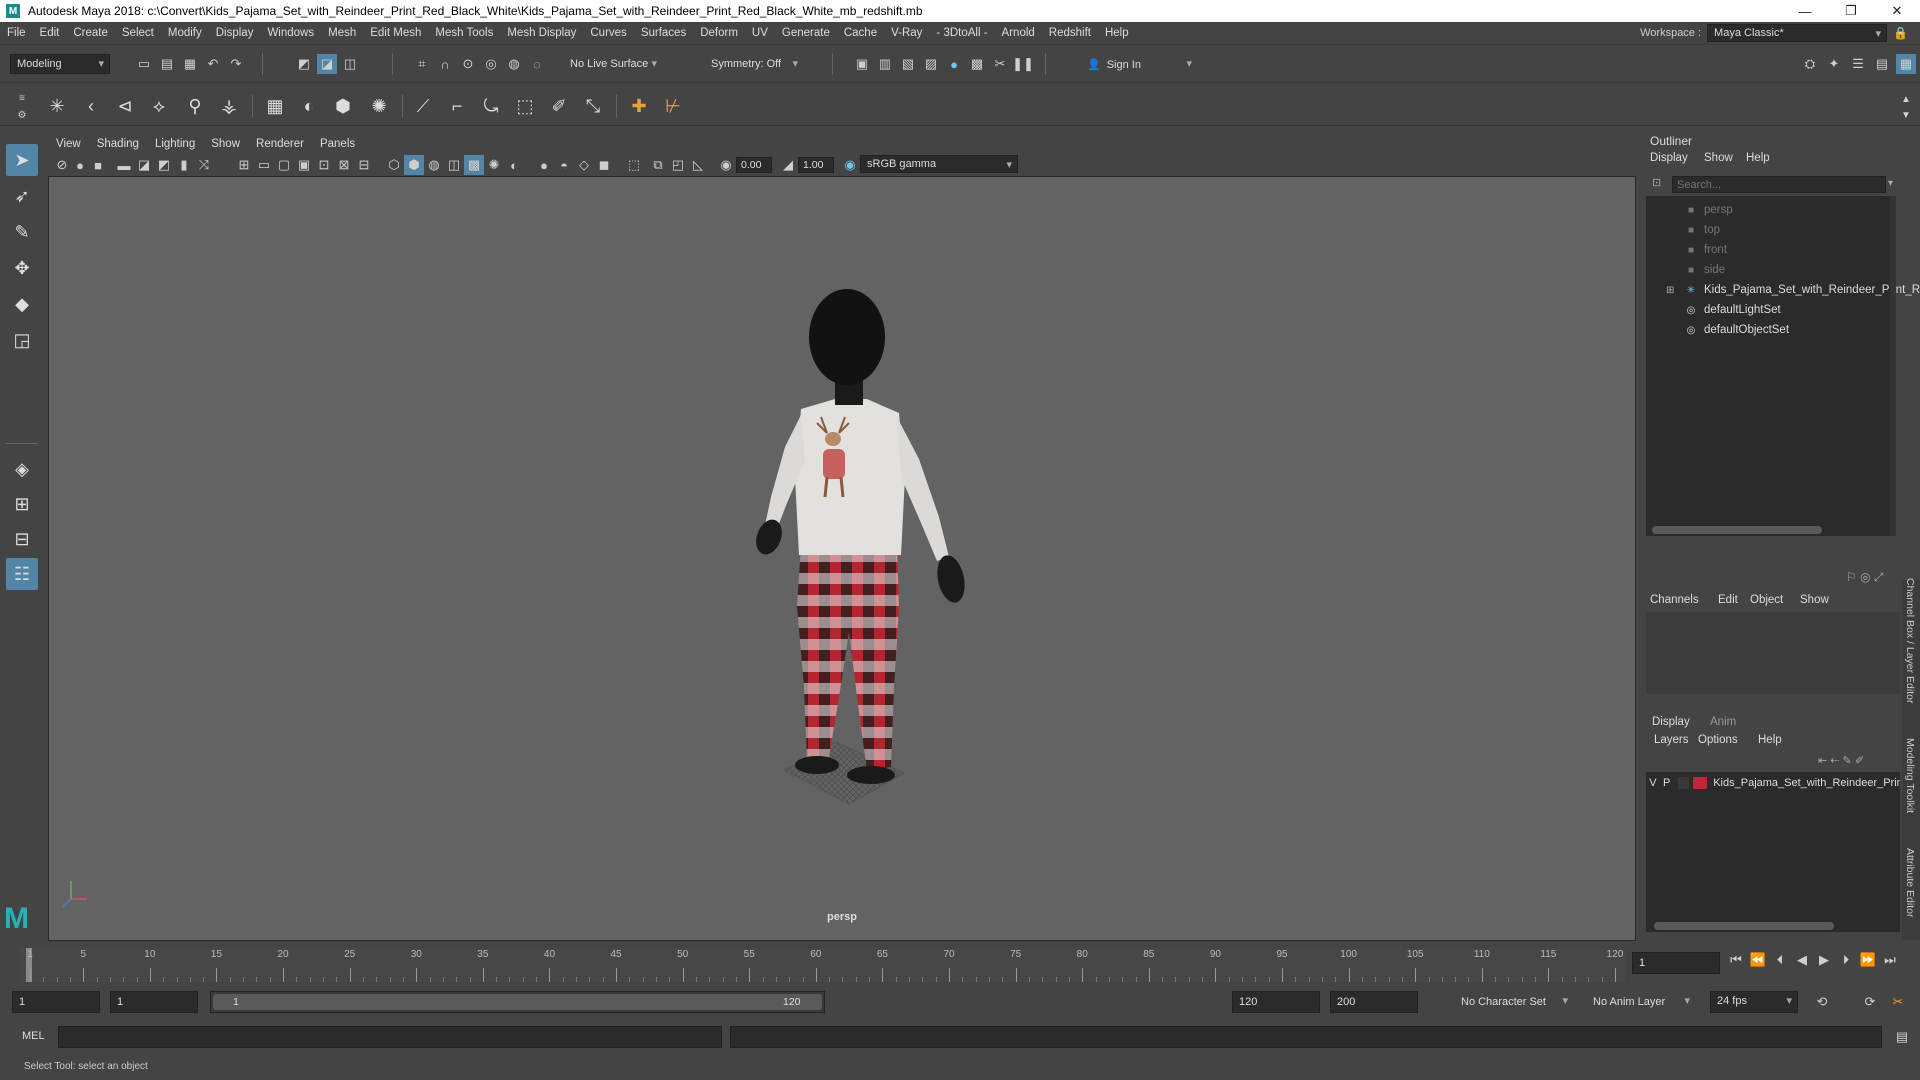 This screenshot has height=1080, width=1920. I want to click on color-management-icon: ◉, so click(850, 165).